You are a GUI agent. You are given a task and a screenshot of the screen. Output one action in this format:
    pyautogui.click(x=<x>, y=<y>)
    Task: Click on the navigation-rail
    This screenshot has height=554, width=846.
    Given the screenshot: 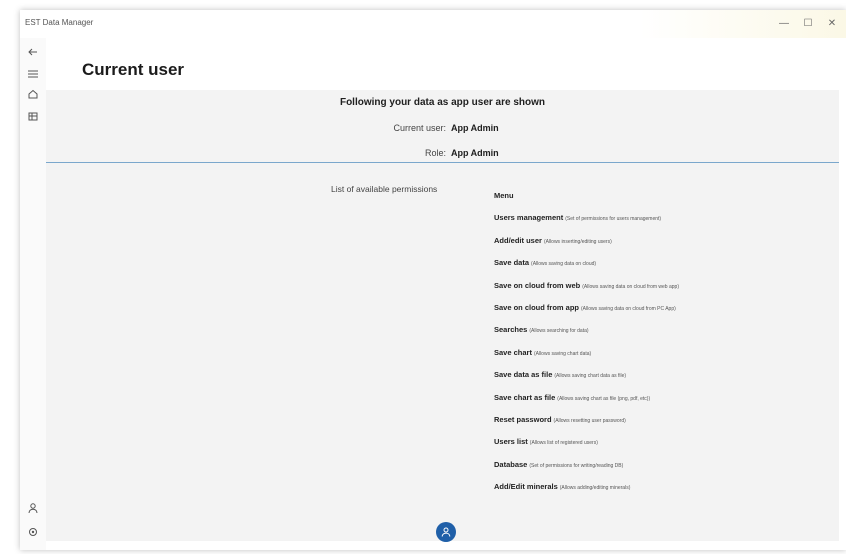 What is the action you would take?
    pyautogui.click(x=33, y=294)
    